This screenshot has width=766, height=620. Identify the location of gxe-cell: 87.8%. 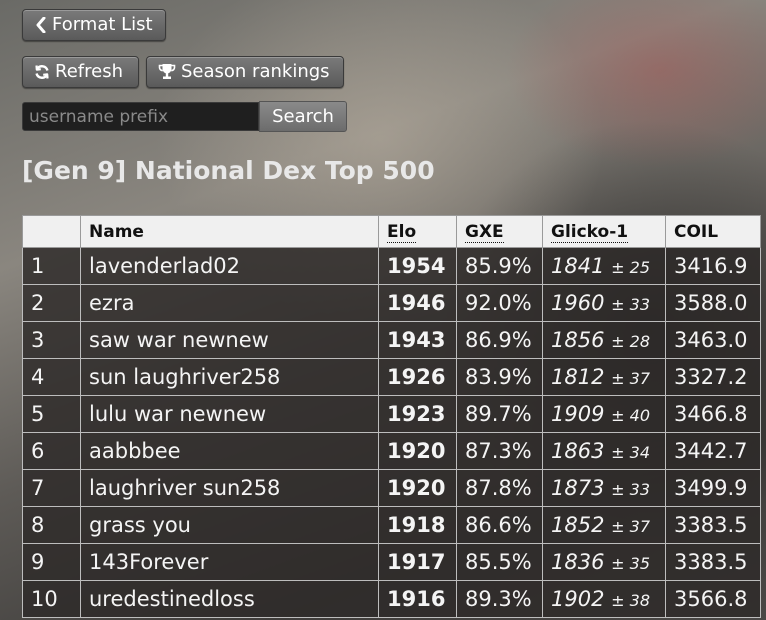
(499, 488).